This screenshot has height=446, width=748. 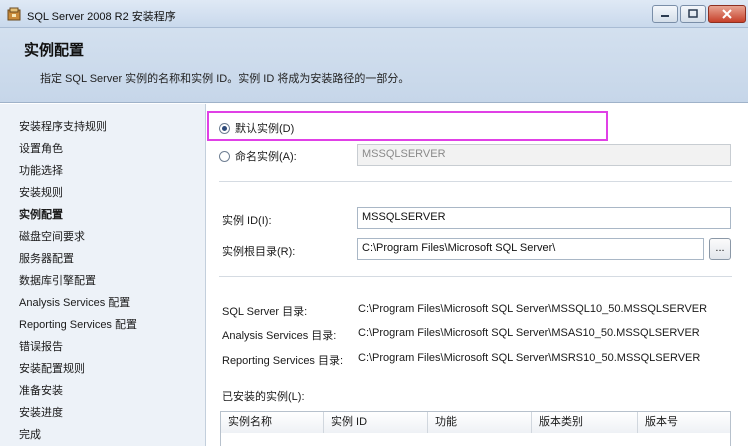 What do you see at coordinates (224, 128) in the screenshot?
I see `default-instance-radio` at bounding box center [224, 128].